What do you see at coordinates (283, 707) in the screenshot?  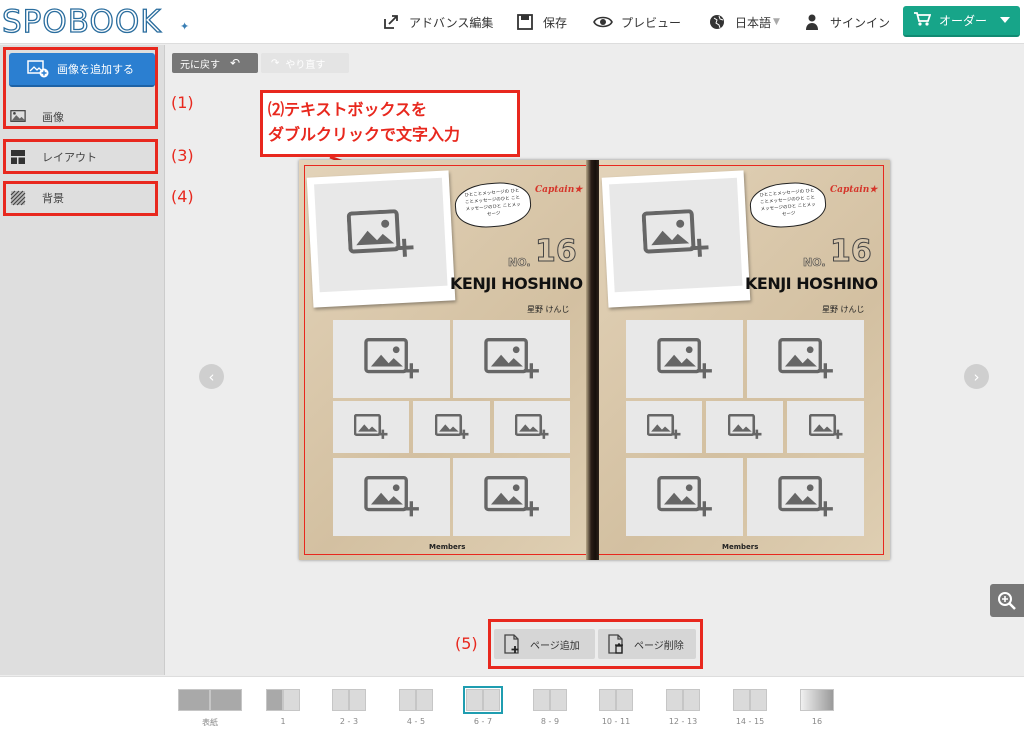 I see `thumbnail-page-1: 1` at bounding box center [283, 707].